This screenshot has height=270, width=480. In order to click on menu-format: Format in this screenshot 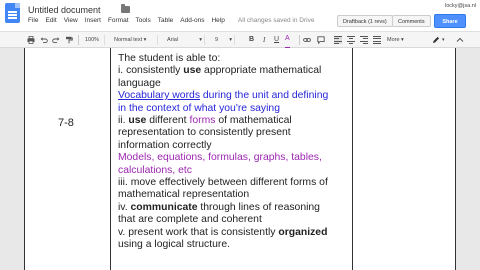, I will do `click(118, 20)`.